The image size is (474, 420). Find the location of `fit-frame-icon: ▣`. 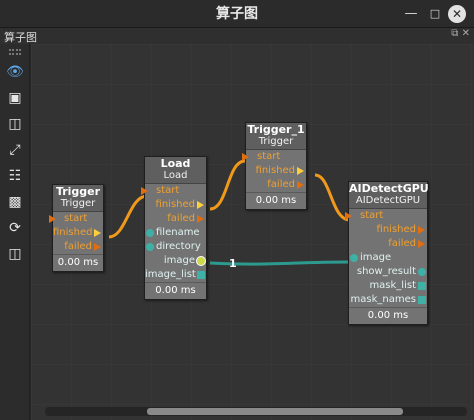

fit-frame-icon: ▣ is located at coordinates (15, 98).